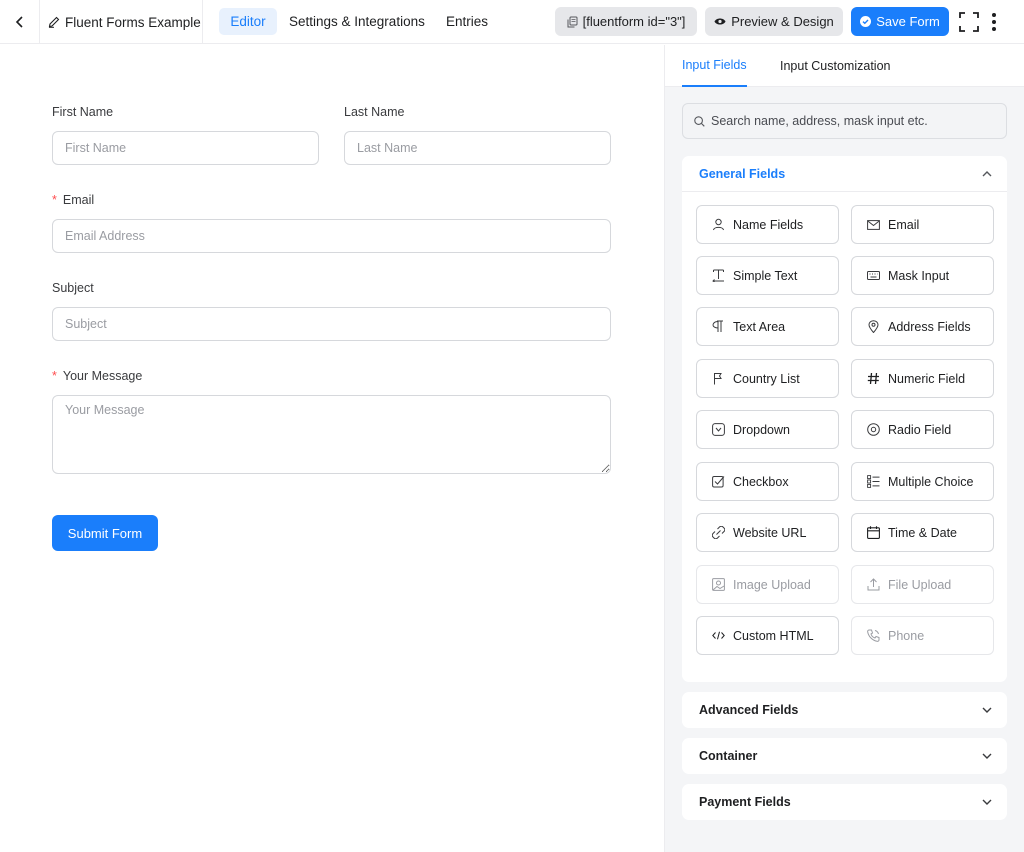  Describe the element at coordinates (922, 224) in the screenshot. I see `field-email: Email` at that location.